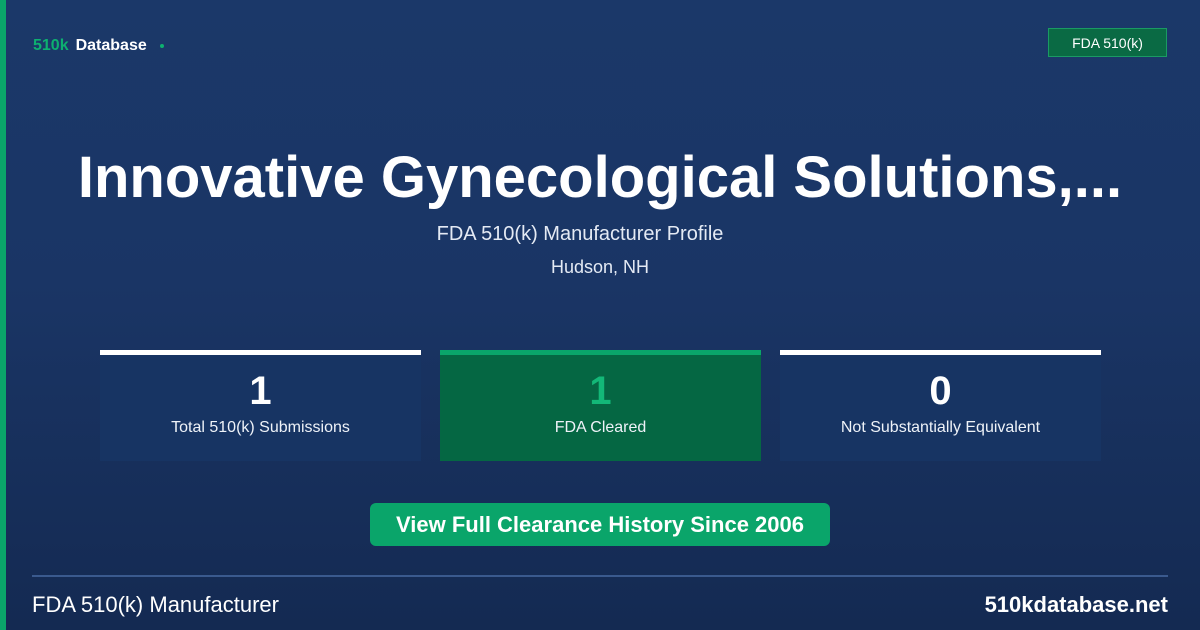  Describe the element at coordinates (155, 604) in the screenshot. I see `footer-caption: FDA 510(k) Manufacturer` at that location.